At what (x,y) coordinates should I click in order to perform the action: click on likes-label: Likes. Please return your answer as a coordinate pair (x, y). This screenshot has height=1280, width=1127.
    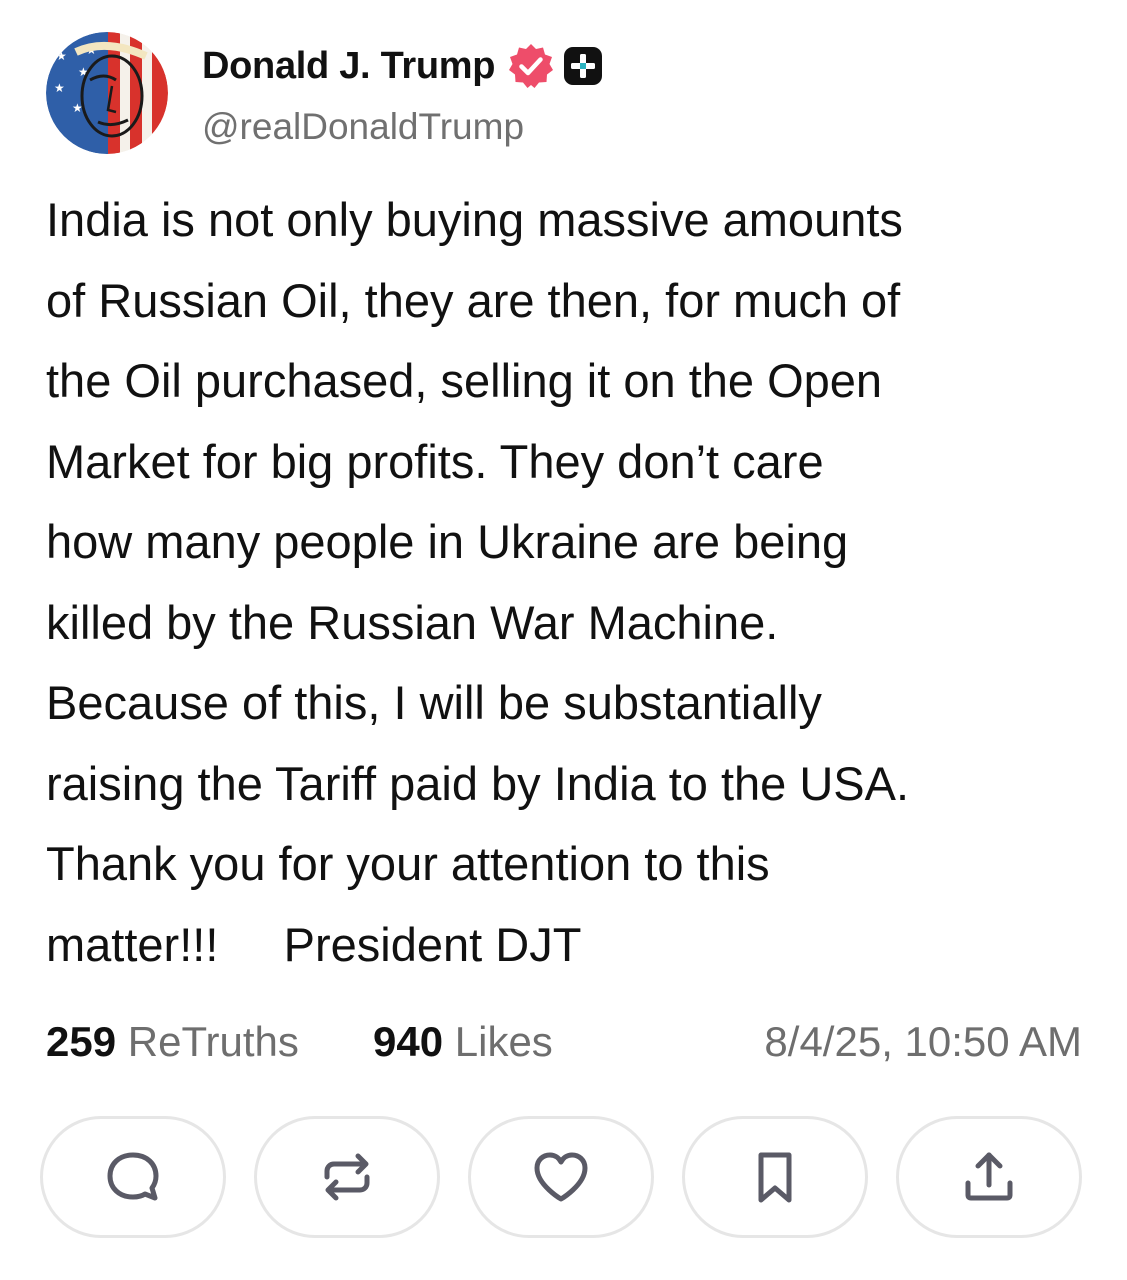
    Looking at the image, I should click on (503, 1041).